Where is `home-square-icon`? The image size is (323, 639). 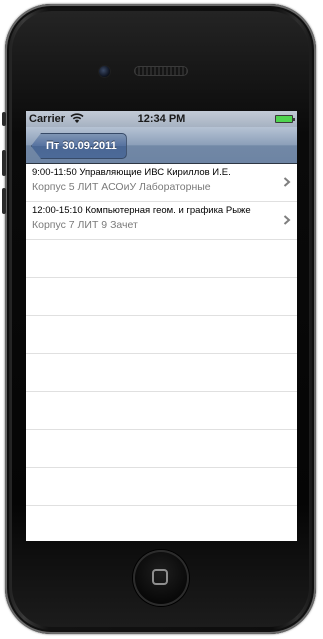
home-square-icon is located at coordinates (160, 577).